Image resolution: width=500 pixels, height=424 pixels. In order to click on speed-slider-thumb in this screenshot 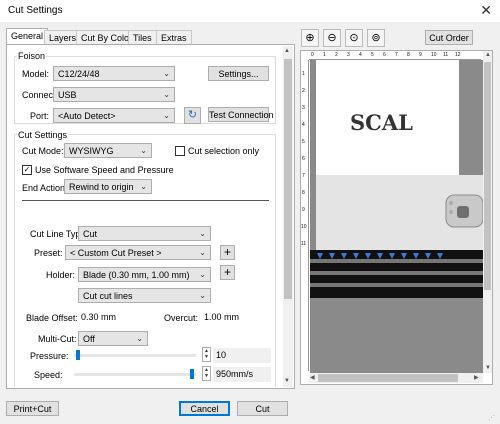, I will do `click(191, 374)`.